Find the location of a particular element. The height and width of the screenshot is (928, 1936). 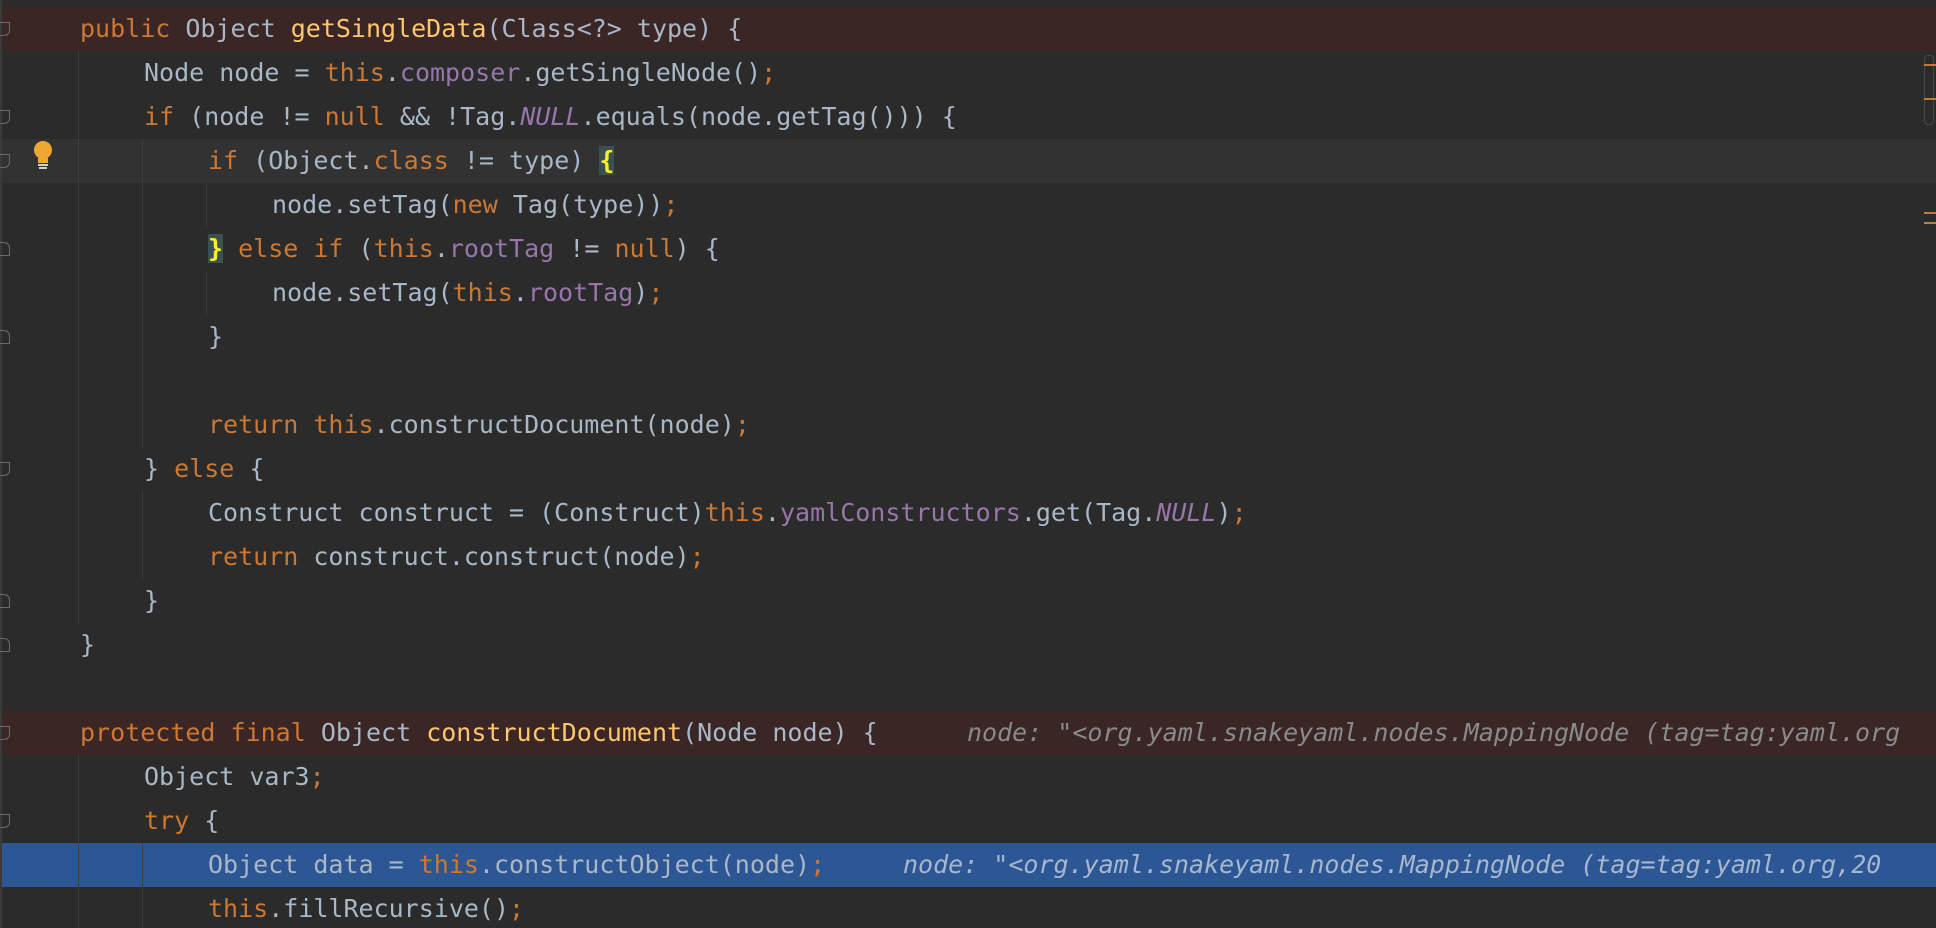

token: node.setTag( is located at coordinates (362, 292).